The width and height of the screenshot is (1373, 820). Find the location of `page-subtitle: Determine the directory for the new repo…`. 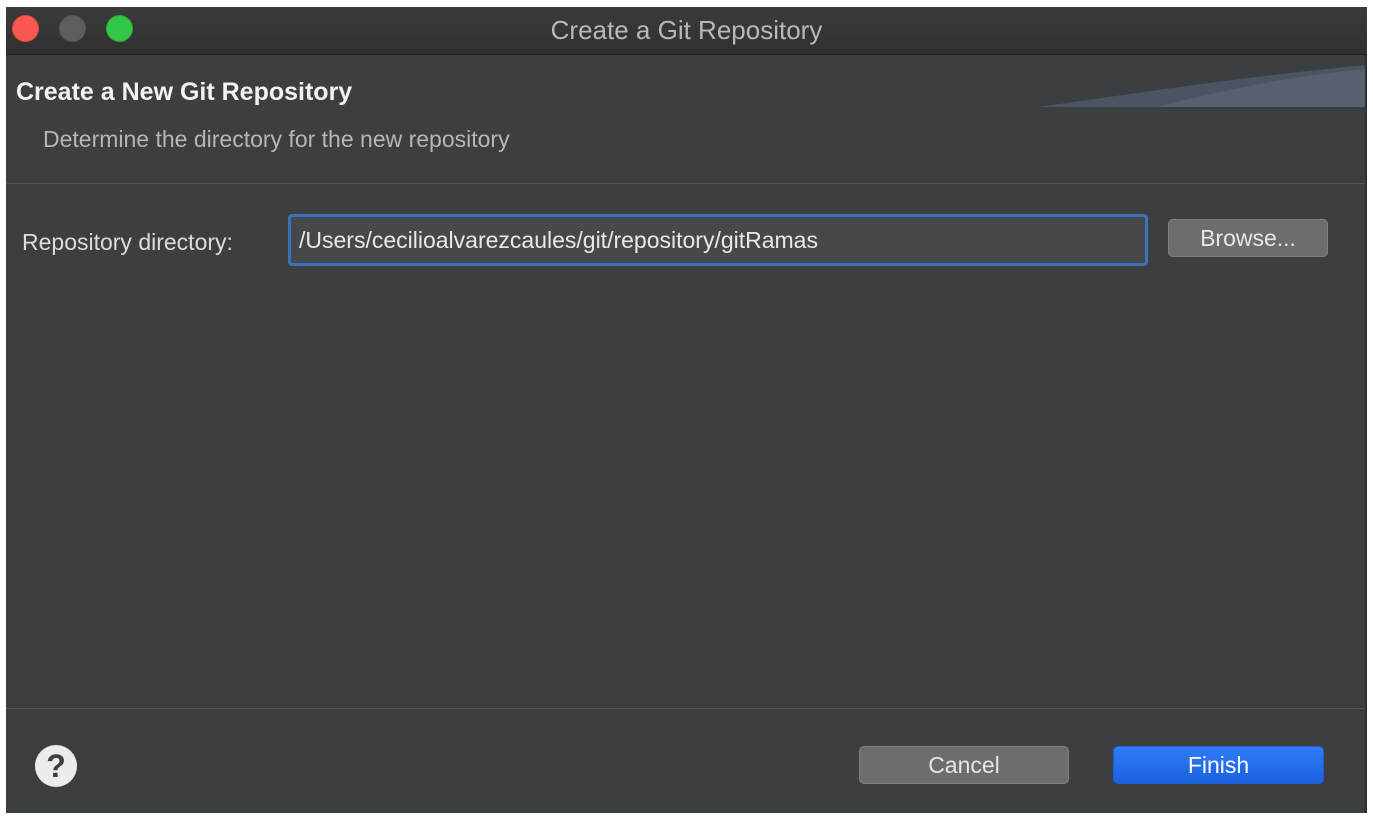

page-subtitle: Determine the directory for the new repo… is located at coordinates (276, 139).